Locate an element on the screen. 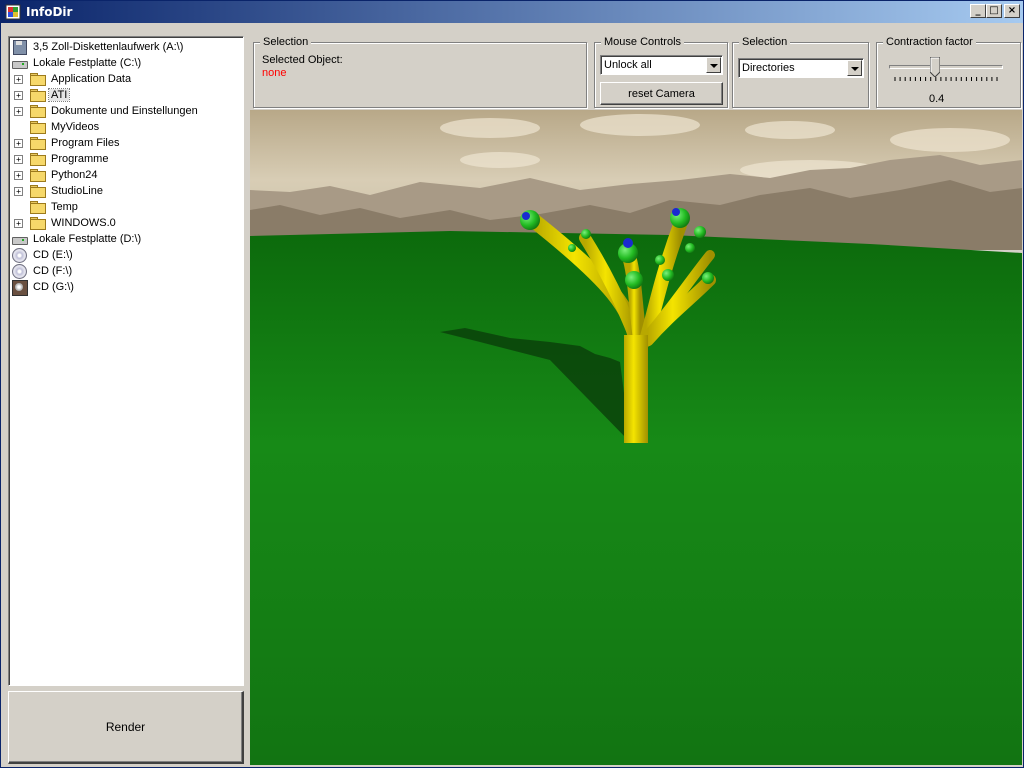  contraction-factor-legend: Contraction factor is located at coordinates (929, 42).